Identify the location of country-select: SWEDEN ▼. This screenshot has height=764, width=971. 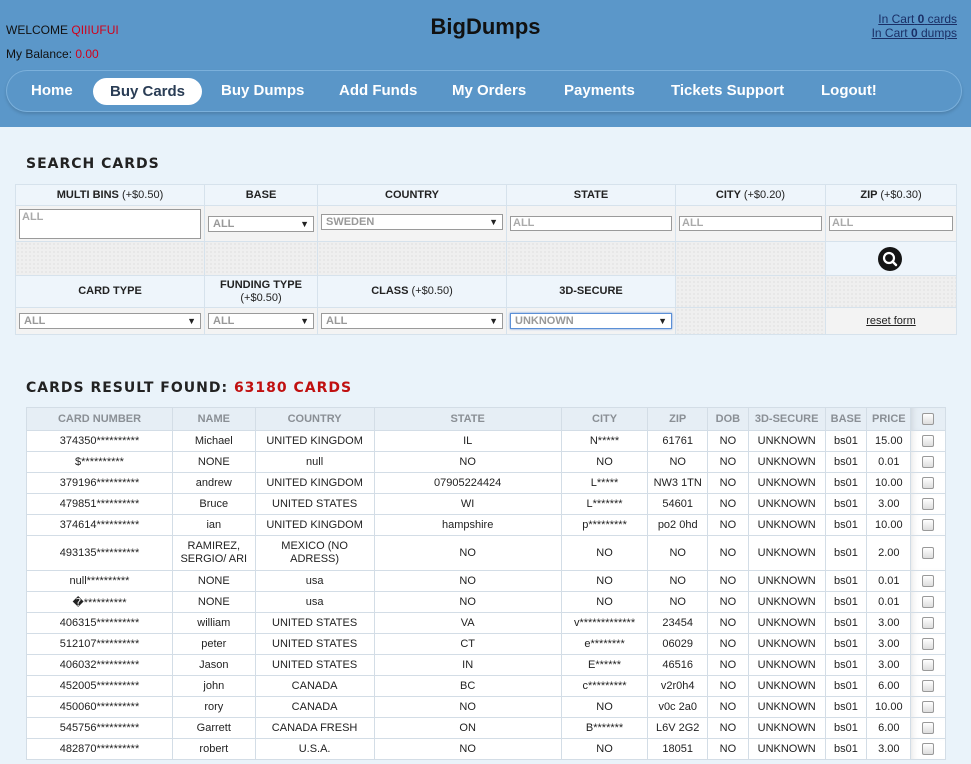
(412, 222).